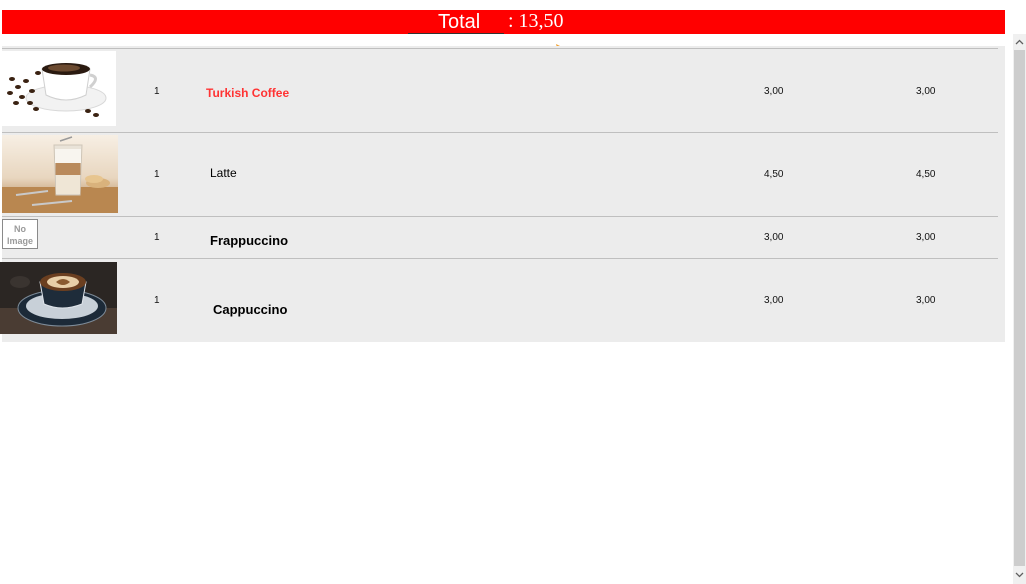 The image size is (1026, 584). I want to click on no-image-placeholder: No Image, so click(20, 234).